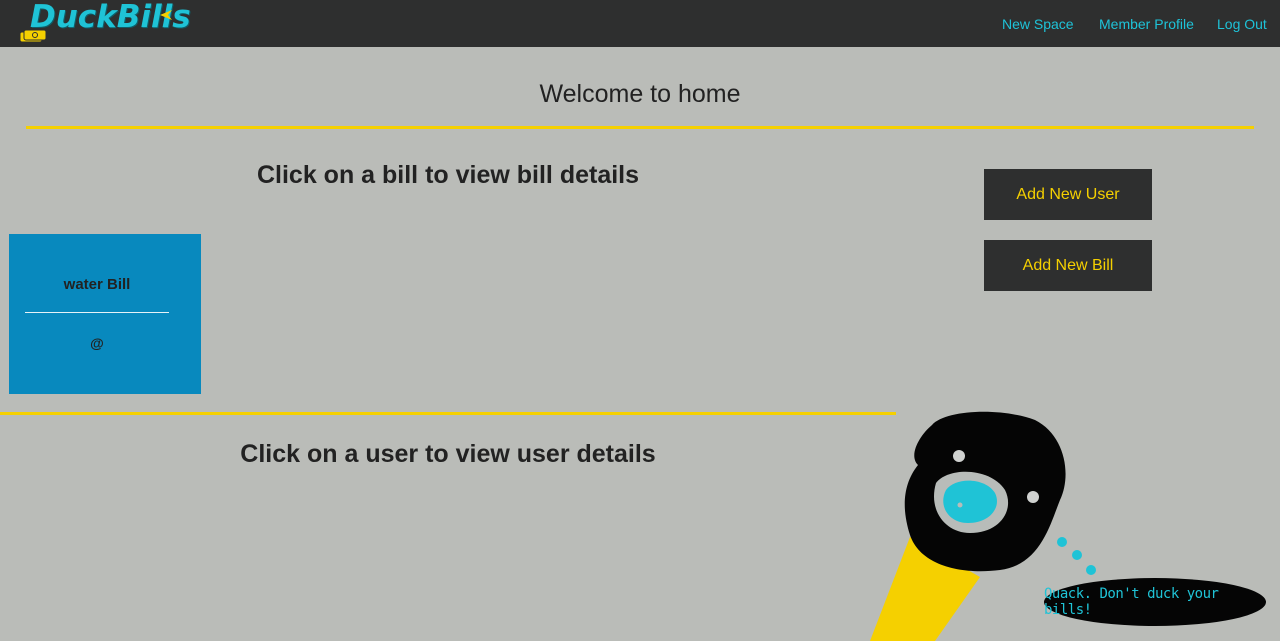  I want to click on bills-heading: Click on a bill to view bill details, so click(448, 175).